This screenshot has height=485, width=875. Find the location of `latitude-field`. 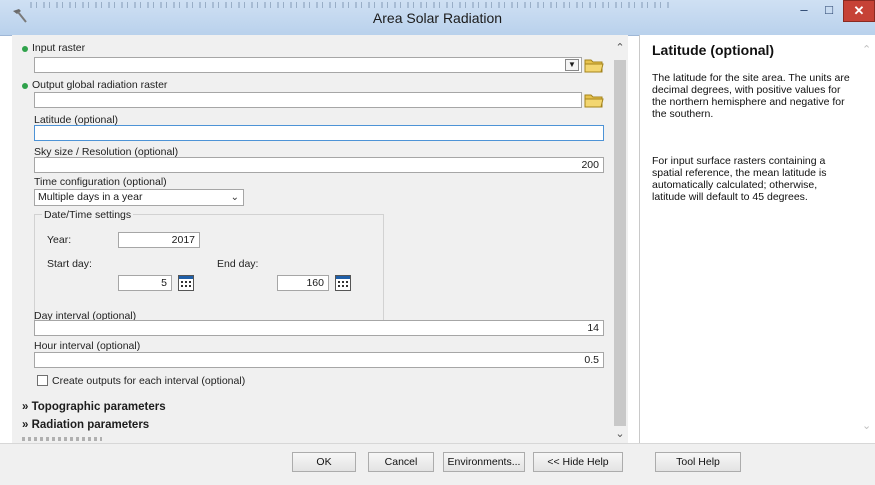

latitude-field is located at coordinates (319, 133).